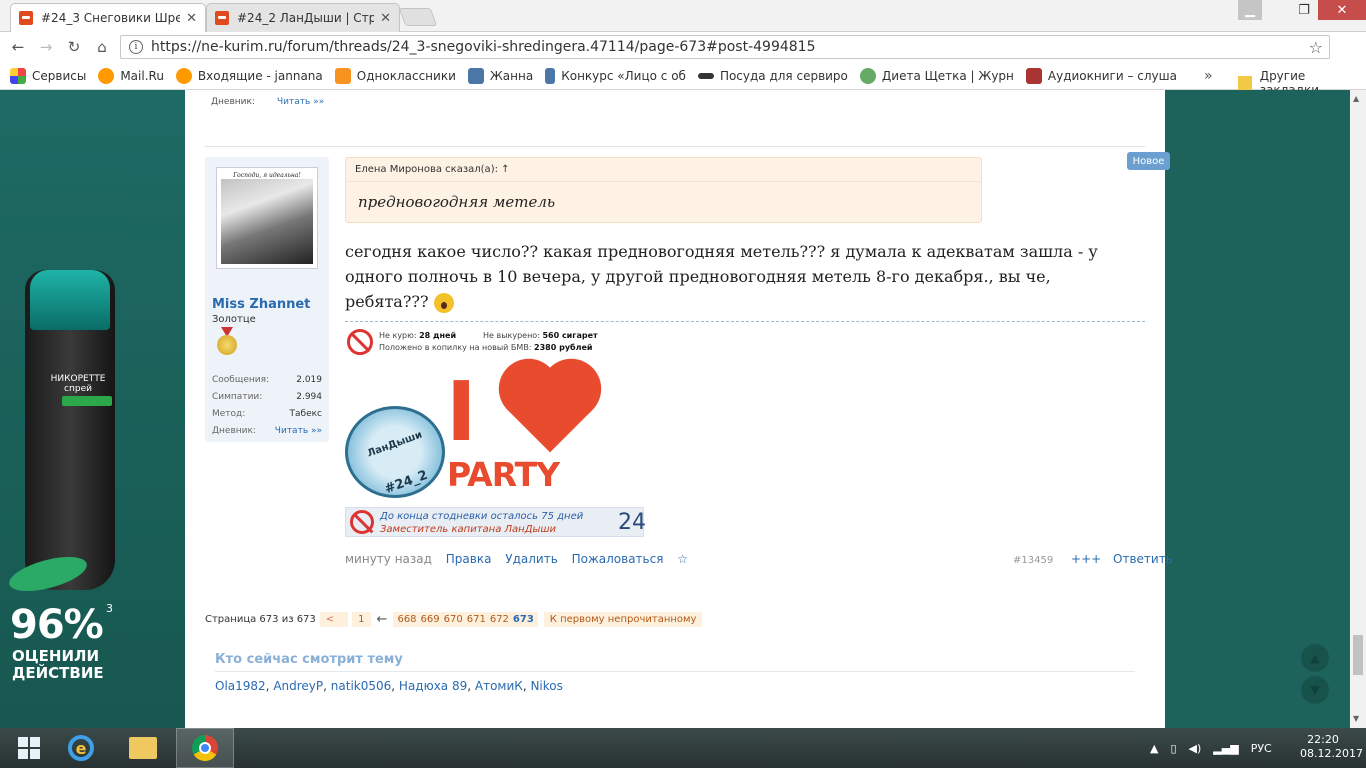 The height and width of the screenshot is (768, 1366). Describe the element at coordinates (229, 414) in the screenshot. I see `stat-label: Метод:` at that location.